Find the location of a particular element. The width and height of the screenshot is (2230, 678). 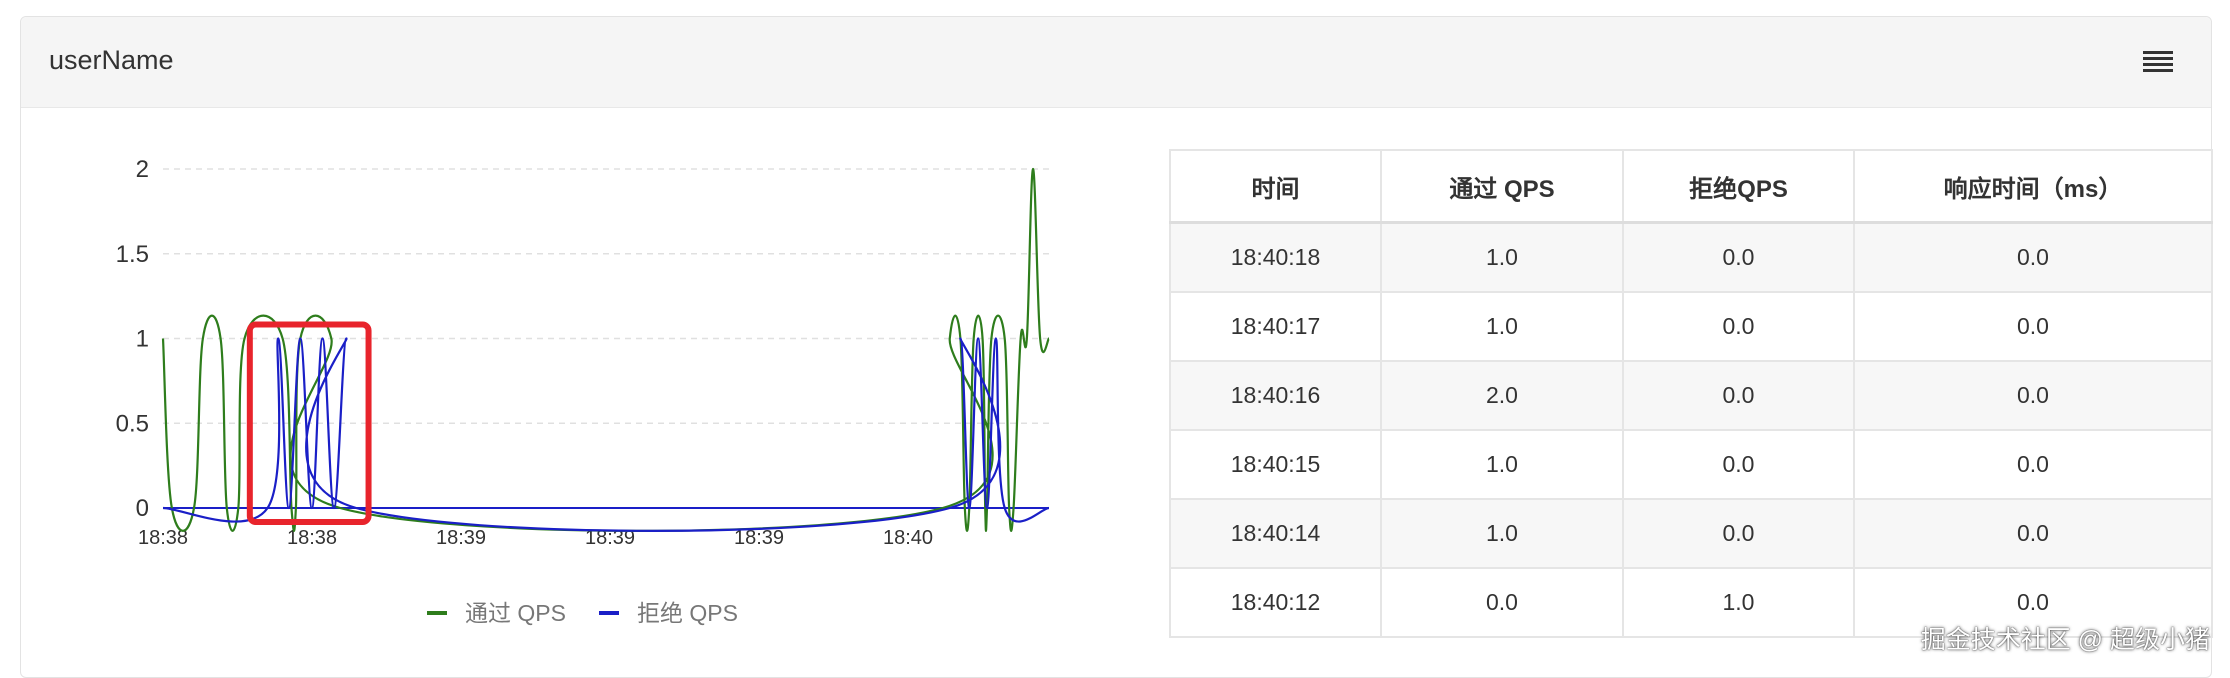

cell-time: 18:40:16 is located at coordinates (1275, 395).